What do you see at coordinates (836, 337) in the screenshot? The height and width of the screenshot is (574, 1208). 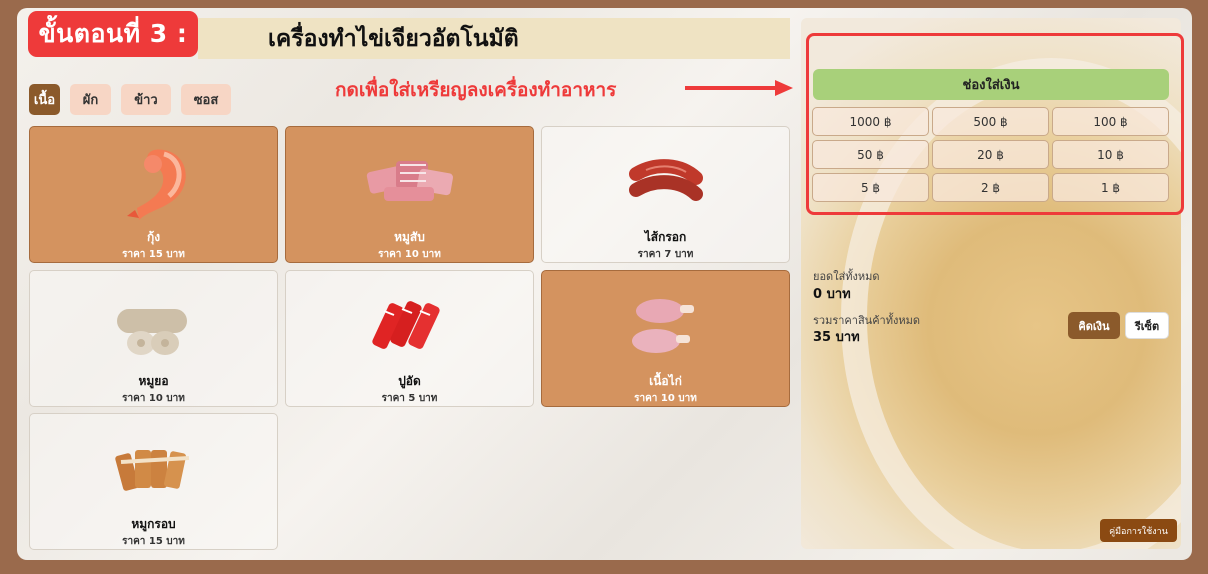 I see `total-value: 35 บาท` at bounding box center [836, 337].